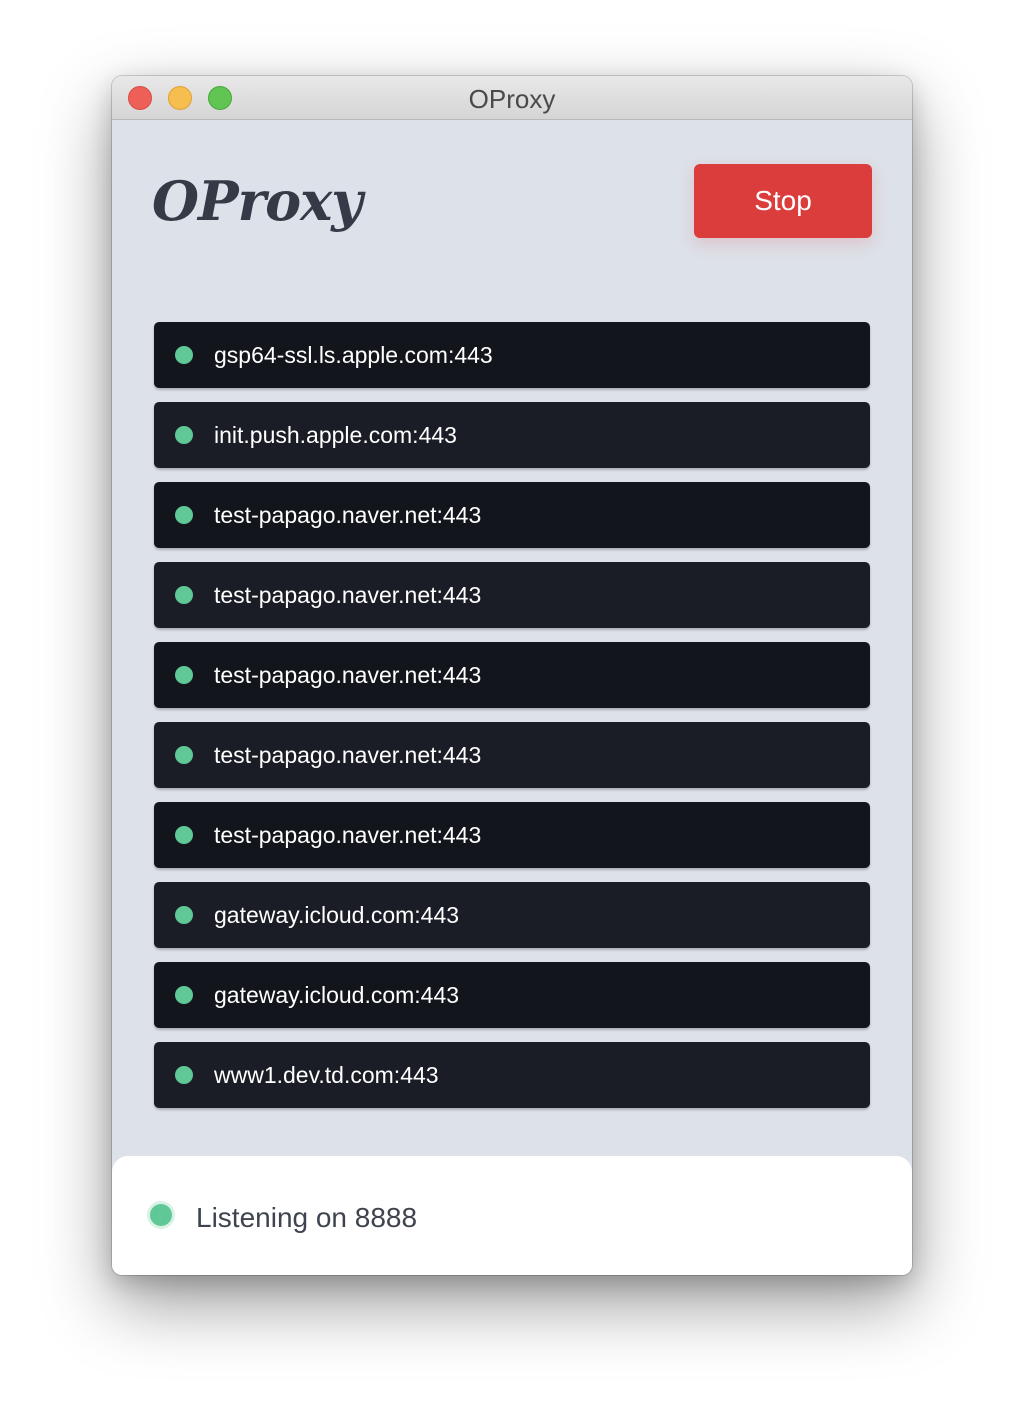  What do you see at coordinates (326, 1075) in the screenshot?
I see `connection-host: www1.dev.td.com:443` at bounding box center [326, 1075].